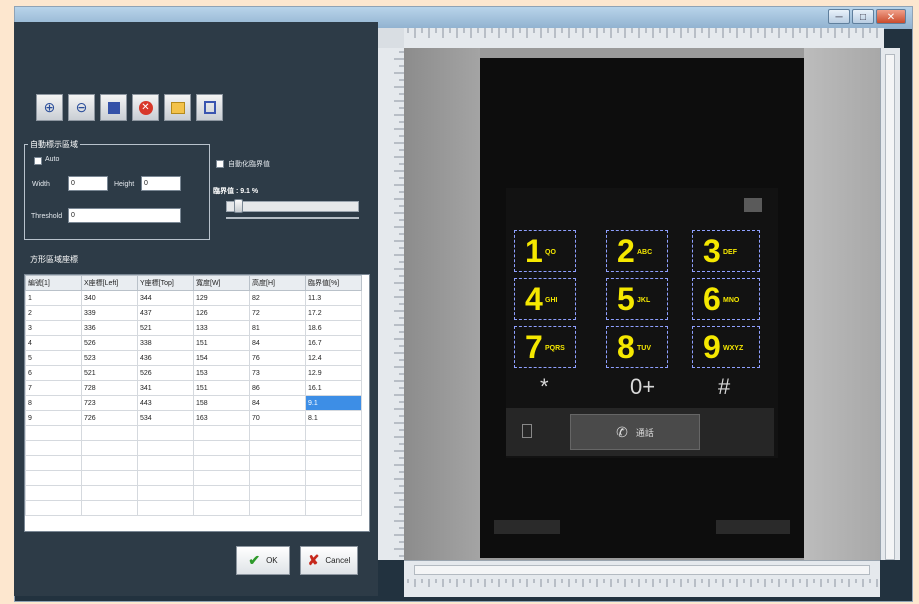  What do you see at coordinates (53, 358) in the screenshot?
I see `table-cell: 5` at bounding box center [53, 358].